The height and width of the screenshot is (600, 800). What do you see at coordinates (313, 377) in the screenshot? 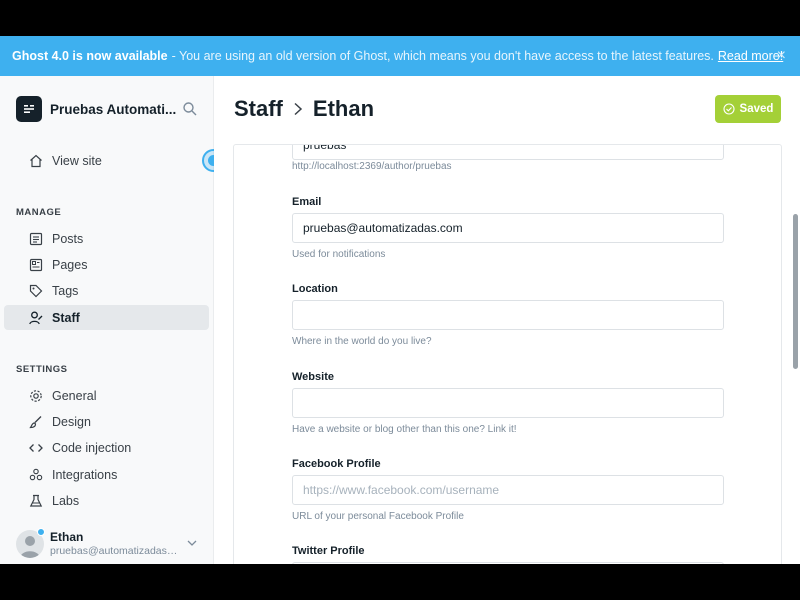
I see `website-label: Website` at bounding box center [313, 377].